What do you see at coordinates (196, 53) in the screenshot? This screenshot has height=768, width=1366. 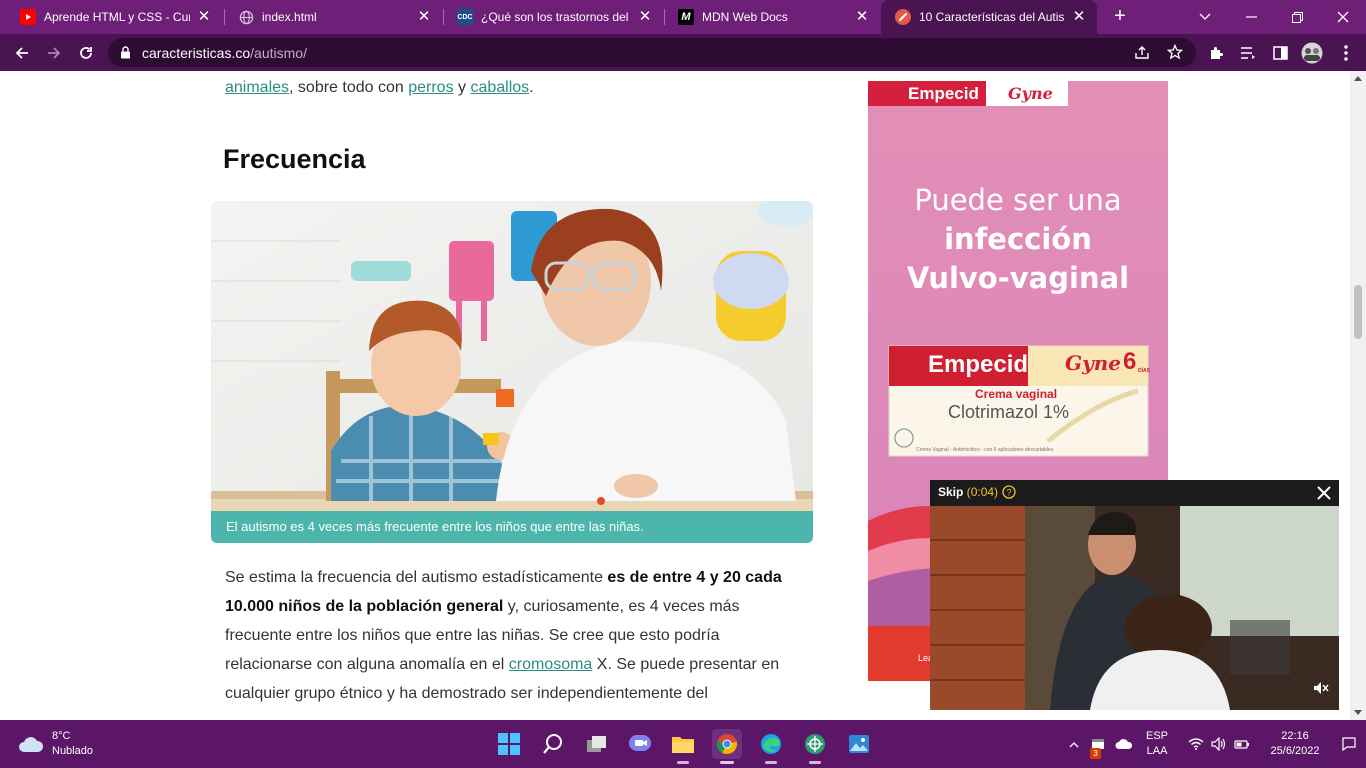 I see `url-domain: caracteristicas.co` at bounding box center [196, 53].